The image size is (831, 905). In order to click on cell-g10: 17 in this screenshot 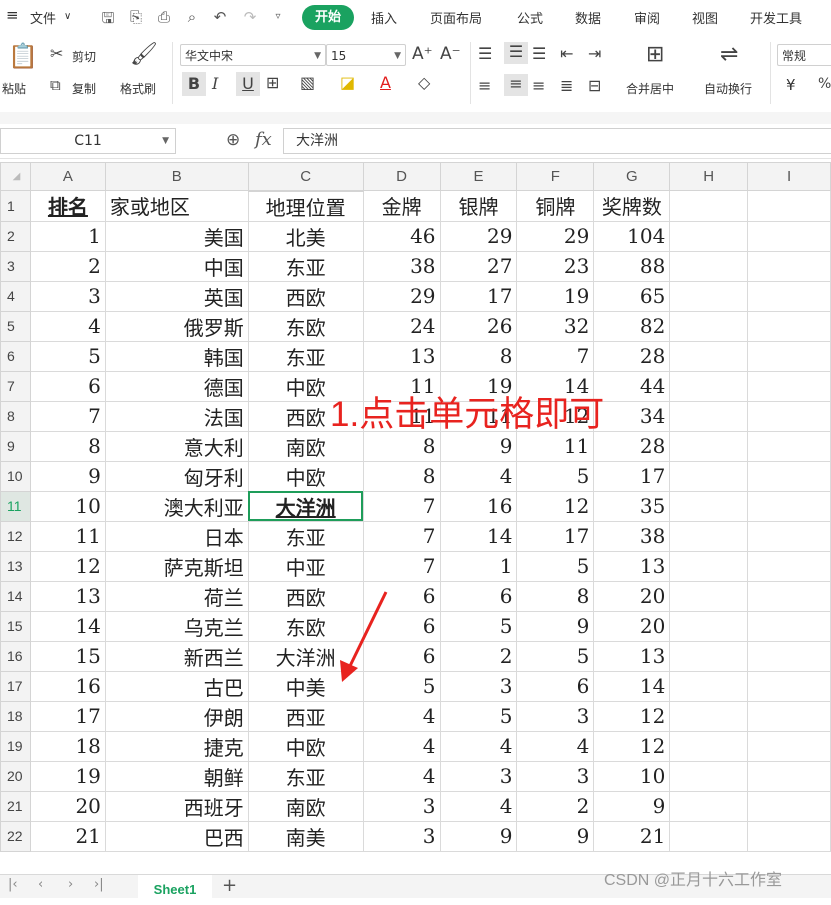, I will do `click(632, 476)`.